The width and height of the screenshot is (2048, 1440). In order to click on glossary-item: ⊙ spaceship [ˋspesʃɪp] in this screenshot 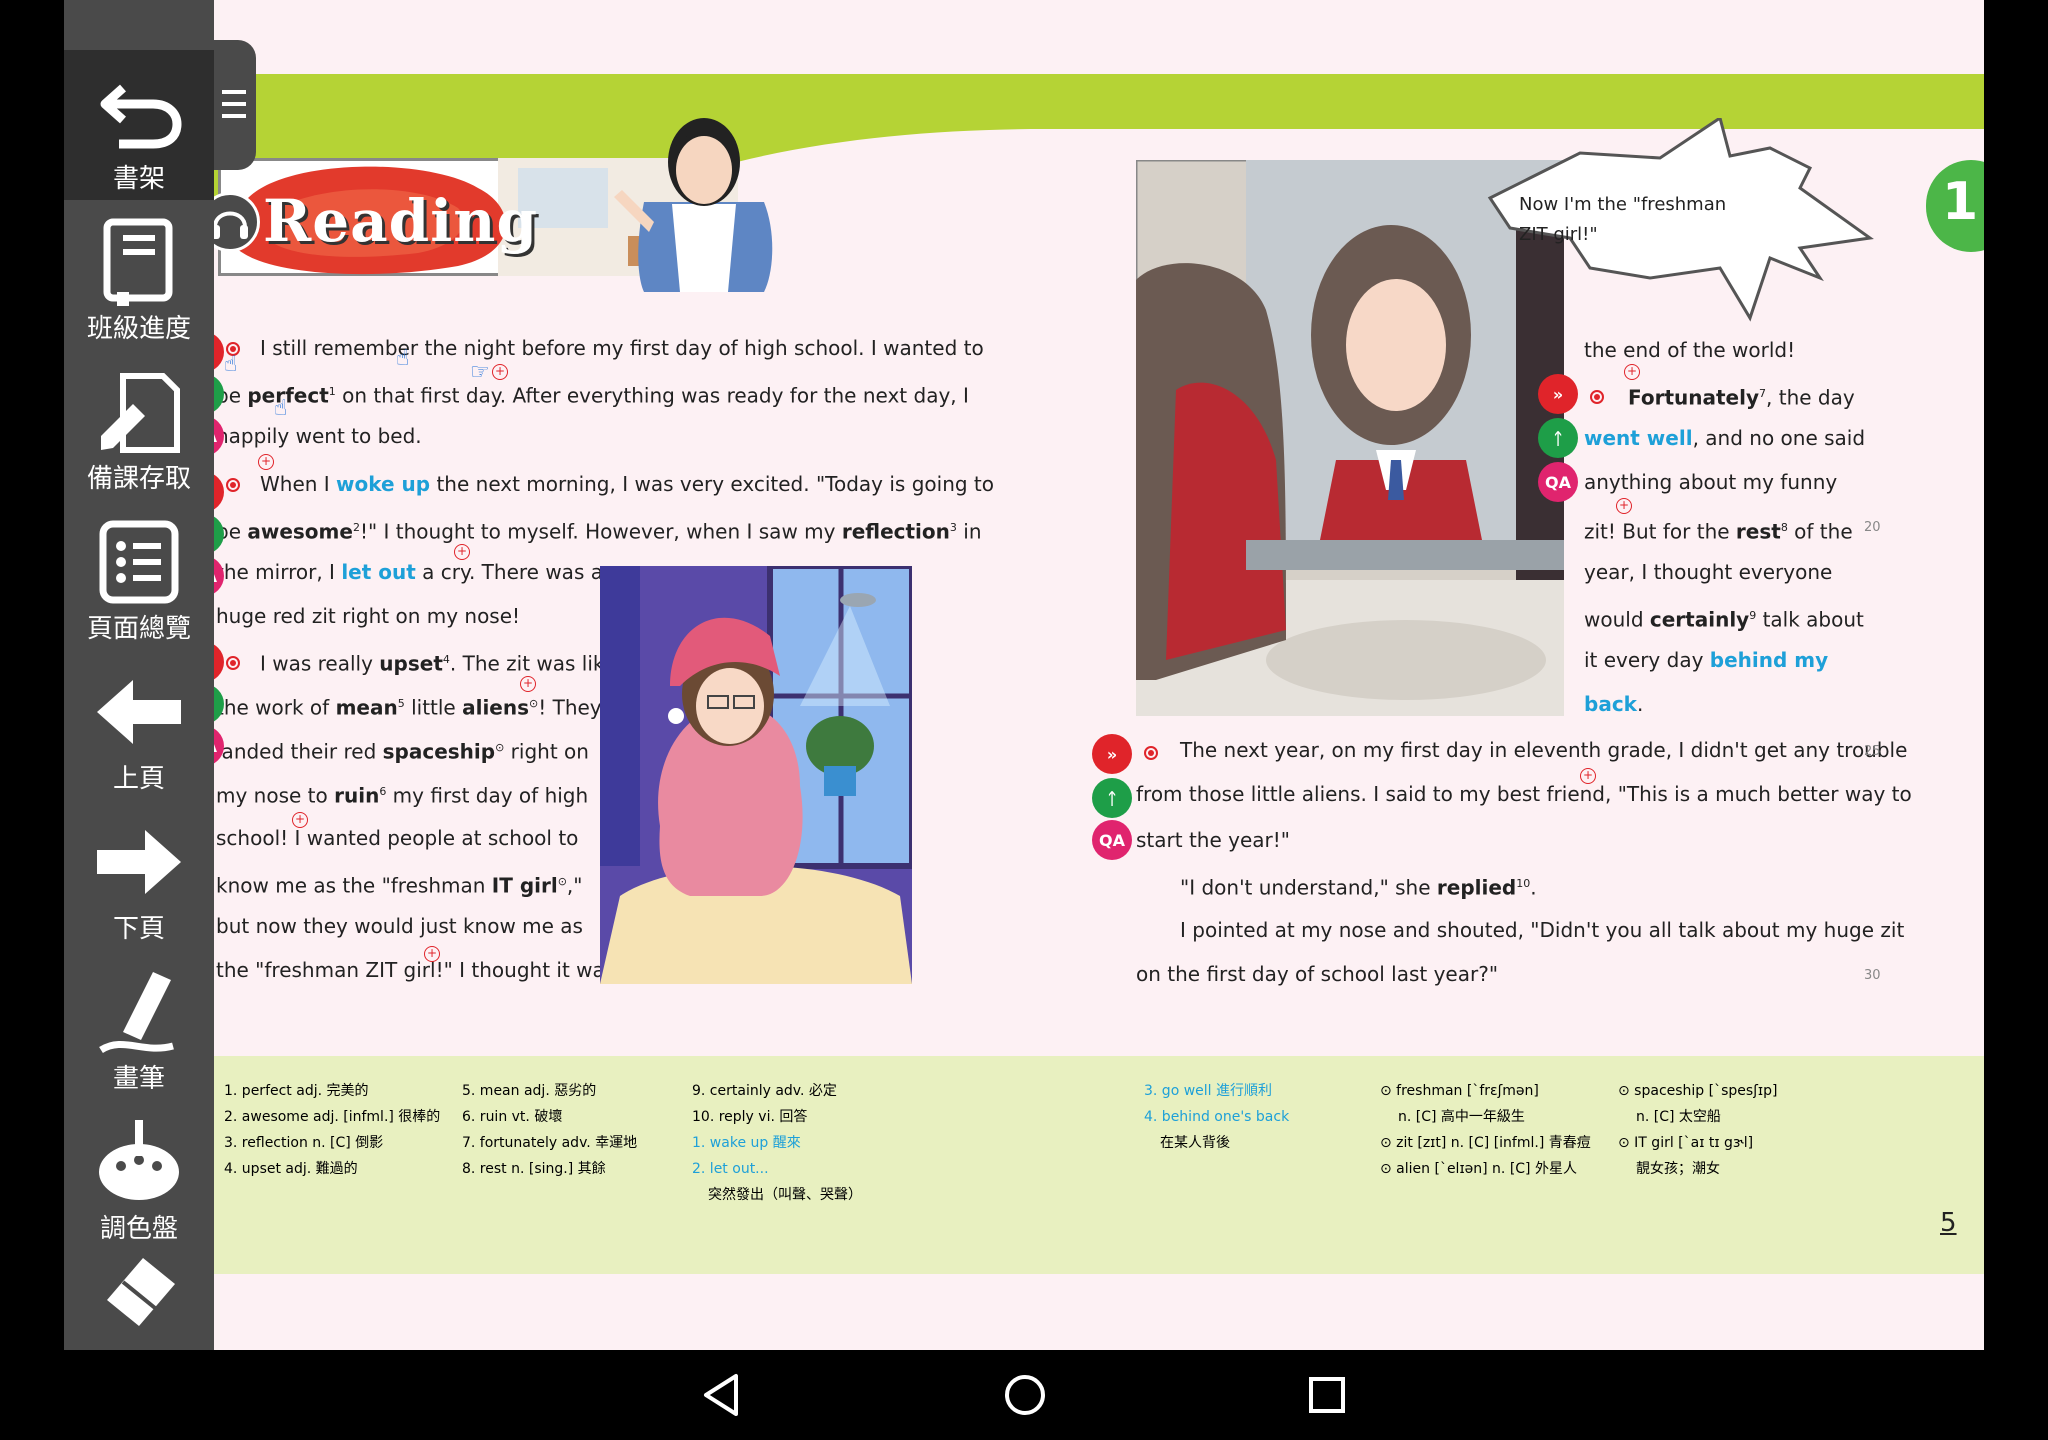, I will do `click(1697, 1091)`.